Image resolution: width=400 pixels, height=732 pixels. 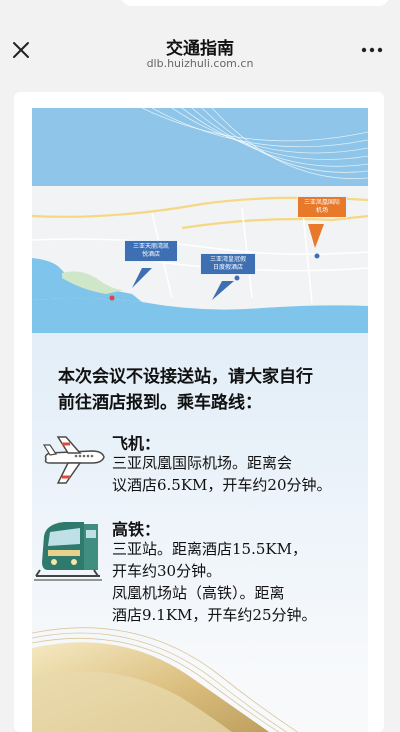 What do you see at coordinates (202, 463) in the screenshot?
I see `plane-line-1: 三亚凤凰国际机场。距离会` at bounding box center [202, 463].